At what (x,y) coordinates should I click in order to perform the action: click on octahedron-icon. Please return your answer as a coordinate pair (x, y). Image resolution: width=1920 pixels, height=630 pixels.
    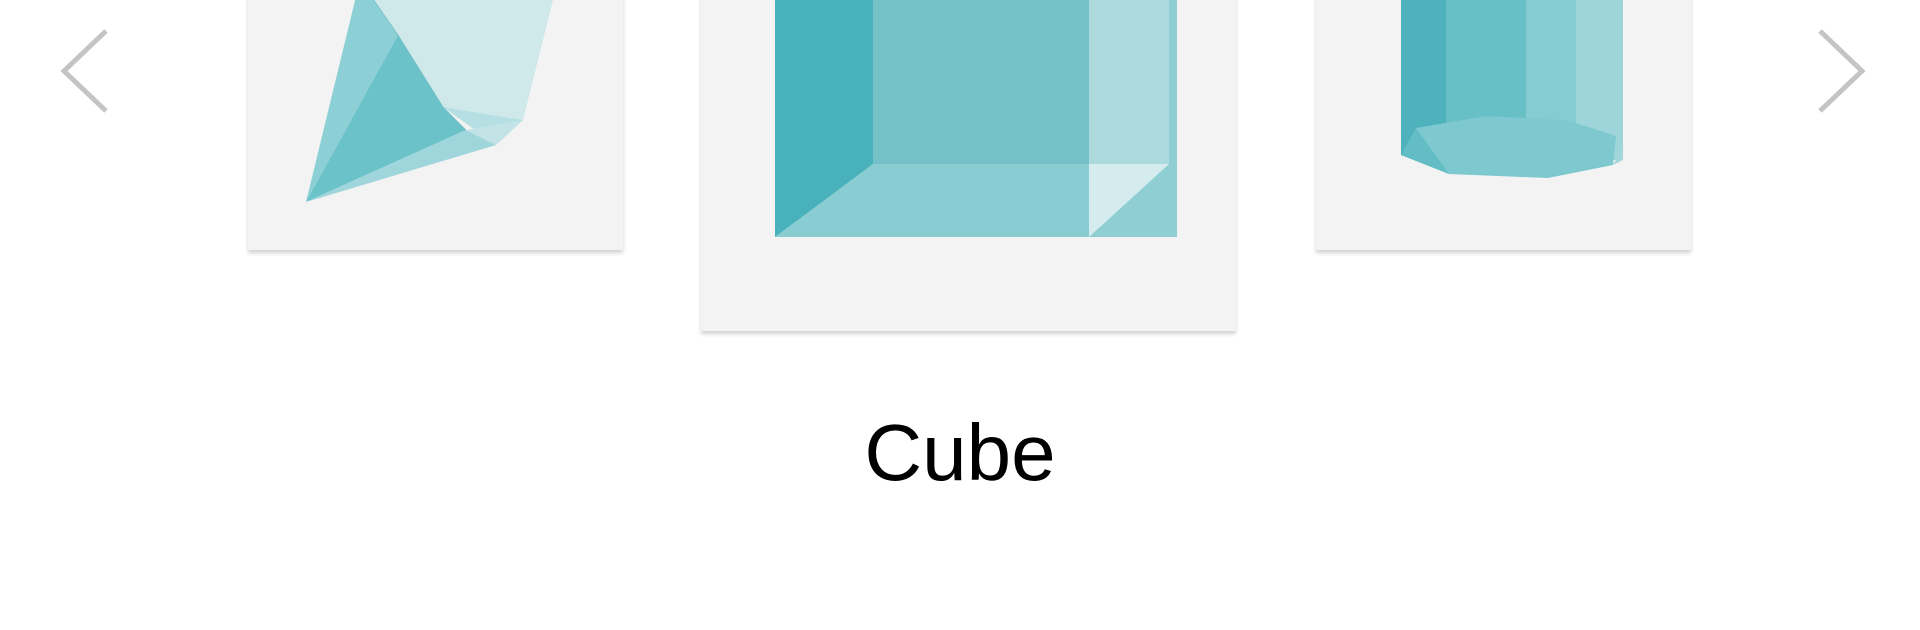
    Looking at the image, I should click on (429, 101).